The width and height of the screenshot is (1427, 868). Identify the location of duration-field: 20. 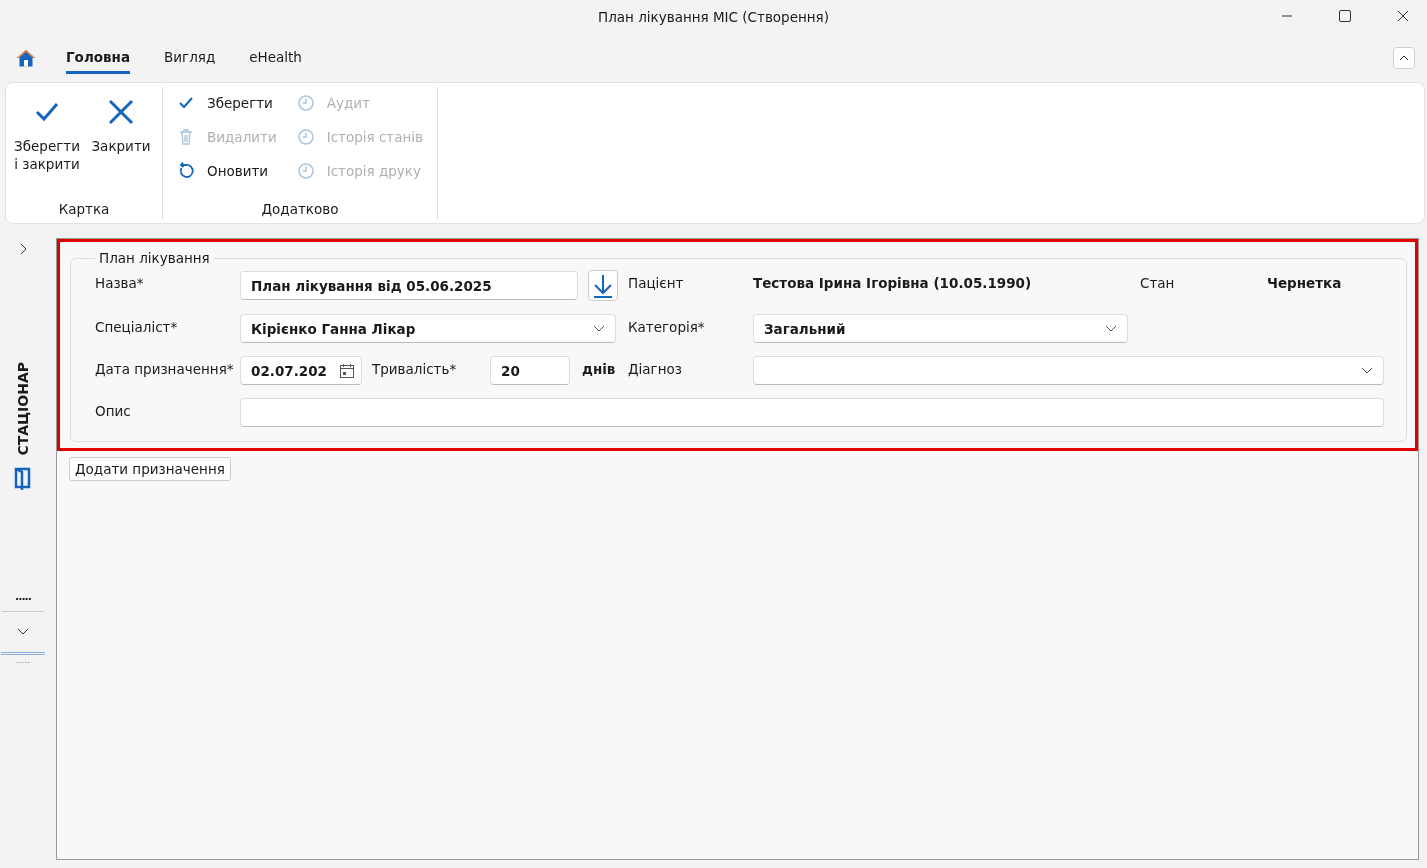
(530, 370).